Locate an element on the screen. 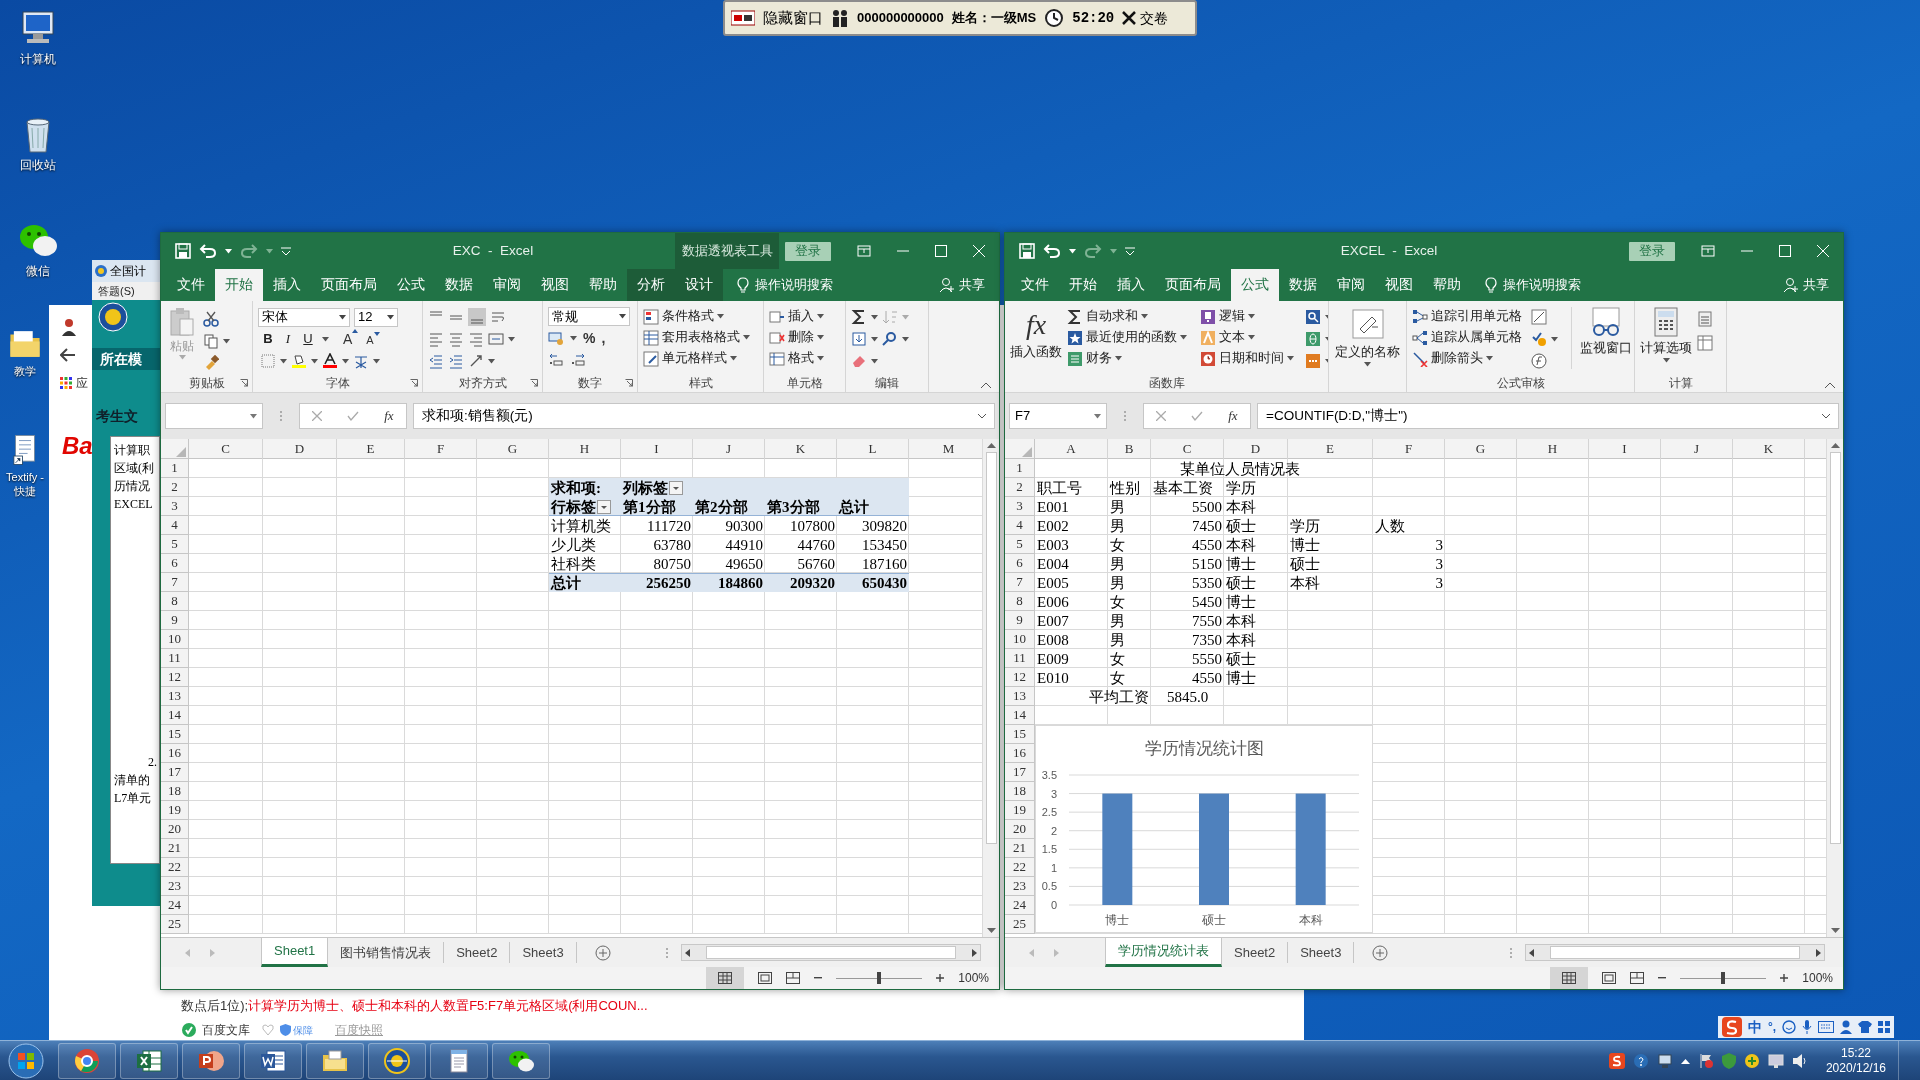 The width and height of the screenshot is (1920, 1080). close-icon is located at coordinates (979, 251).